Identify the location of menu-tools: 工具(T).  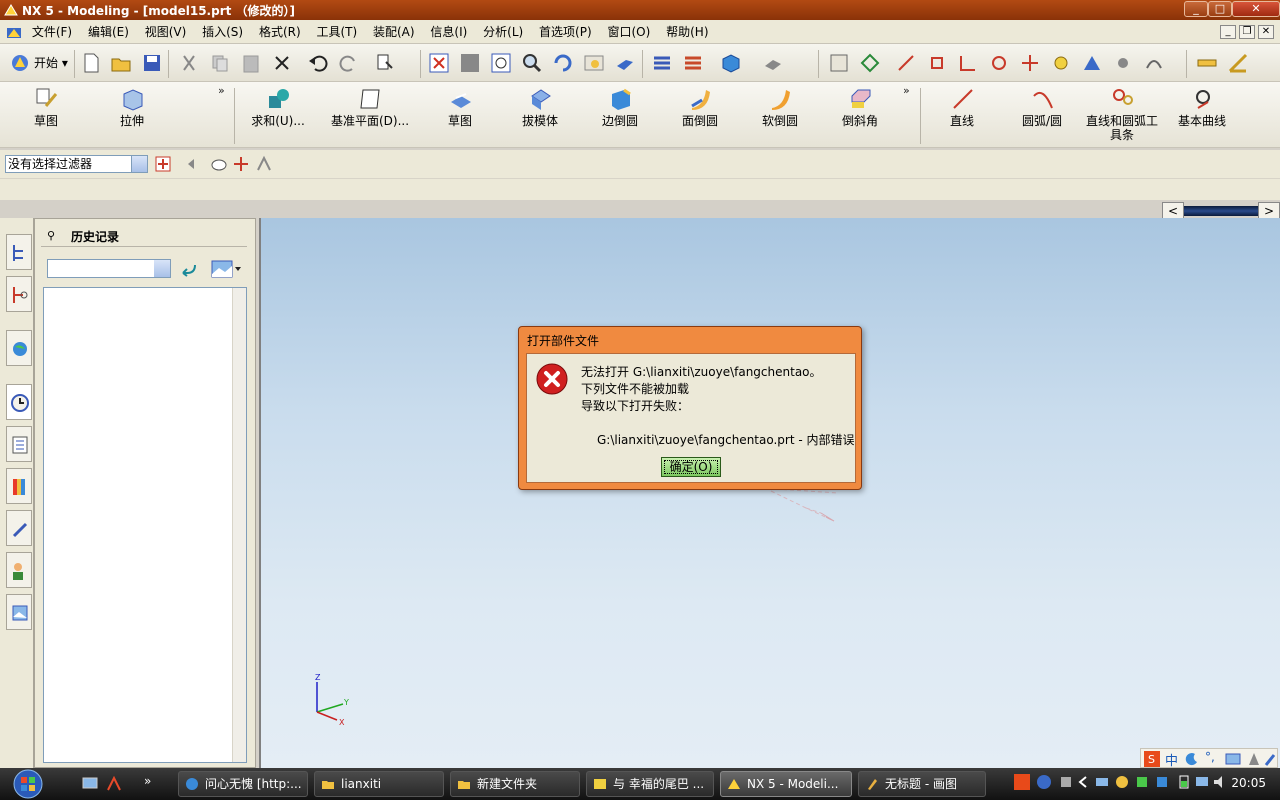
(336, 32).